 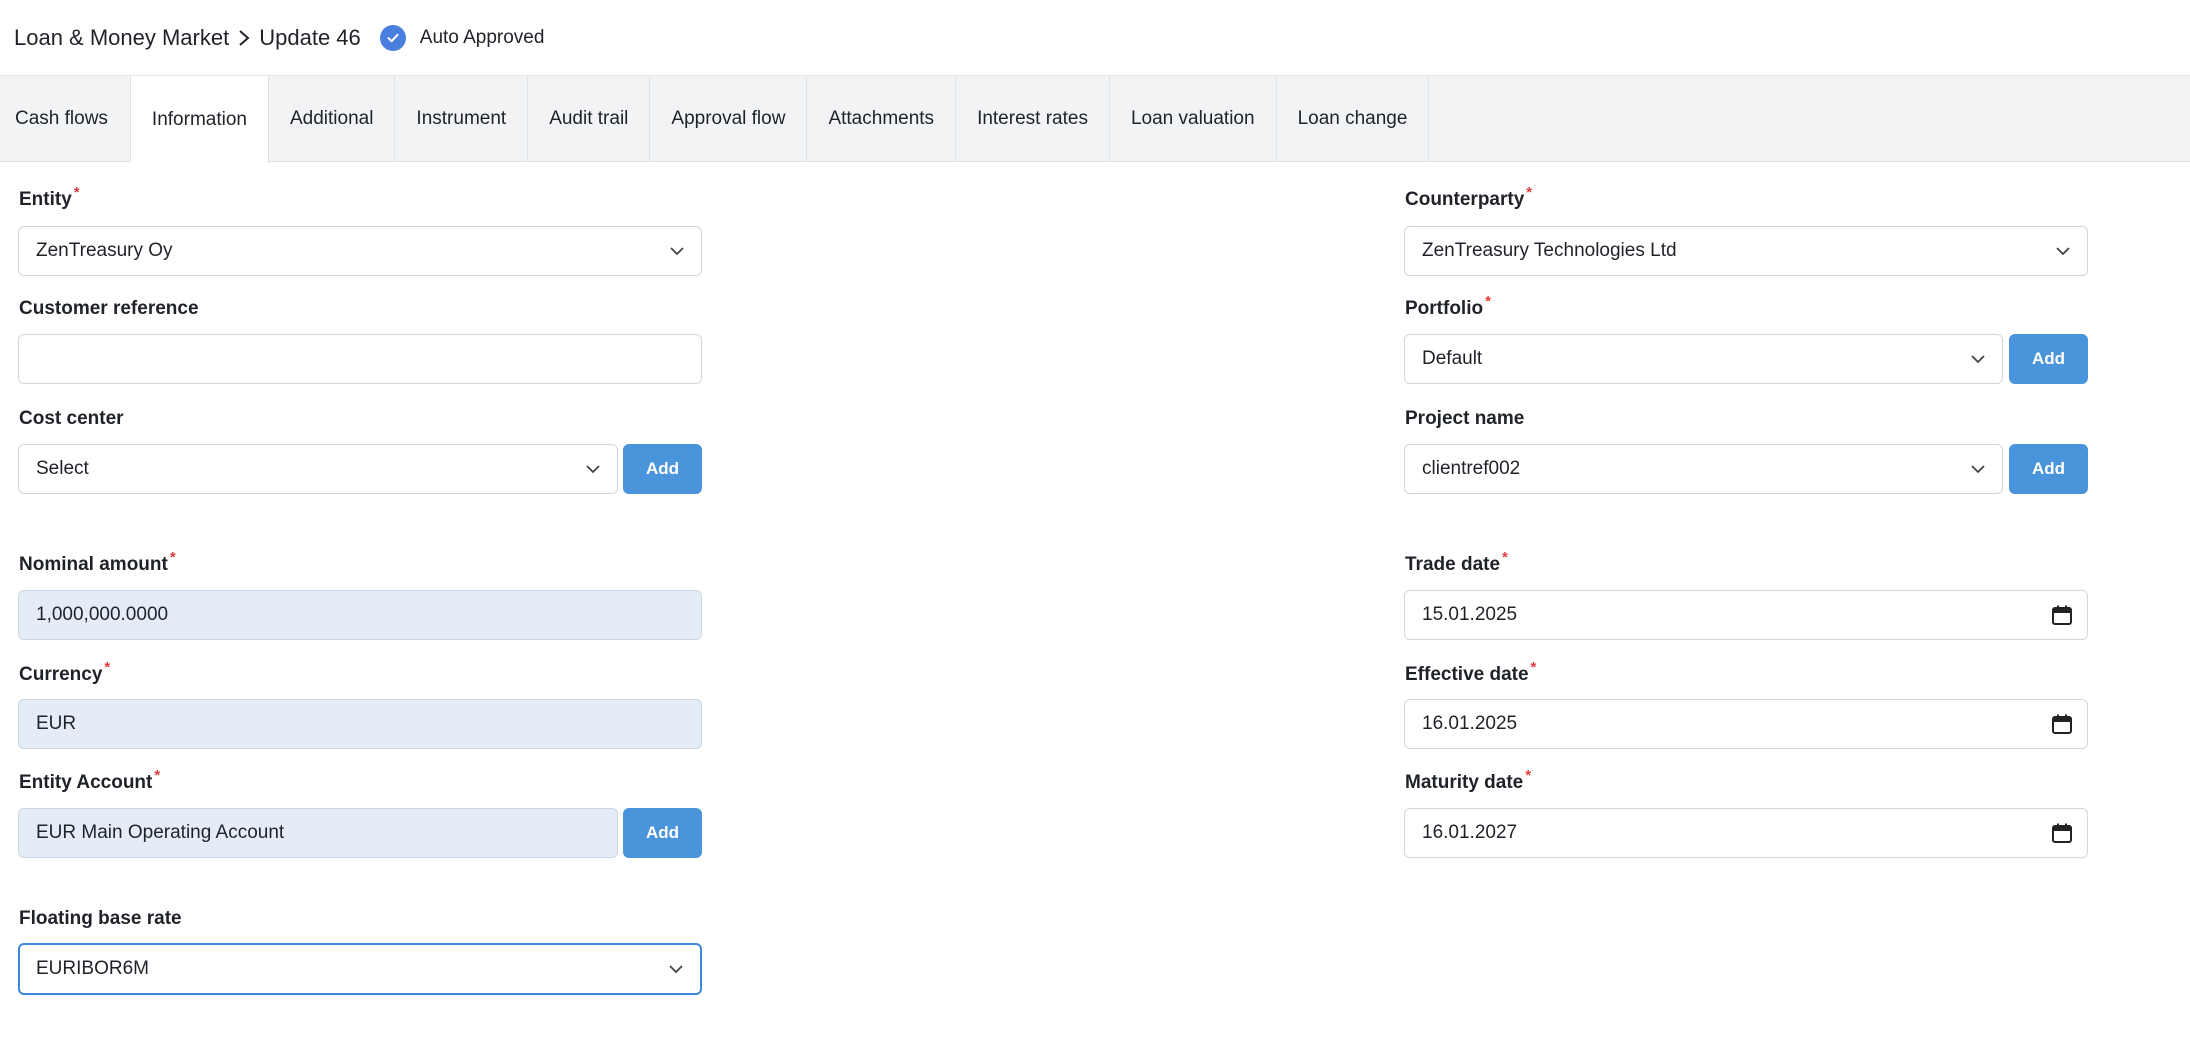 I want to click on maturity-date-value: 16.01.2027, so click(x=1470, y=832).